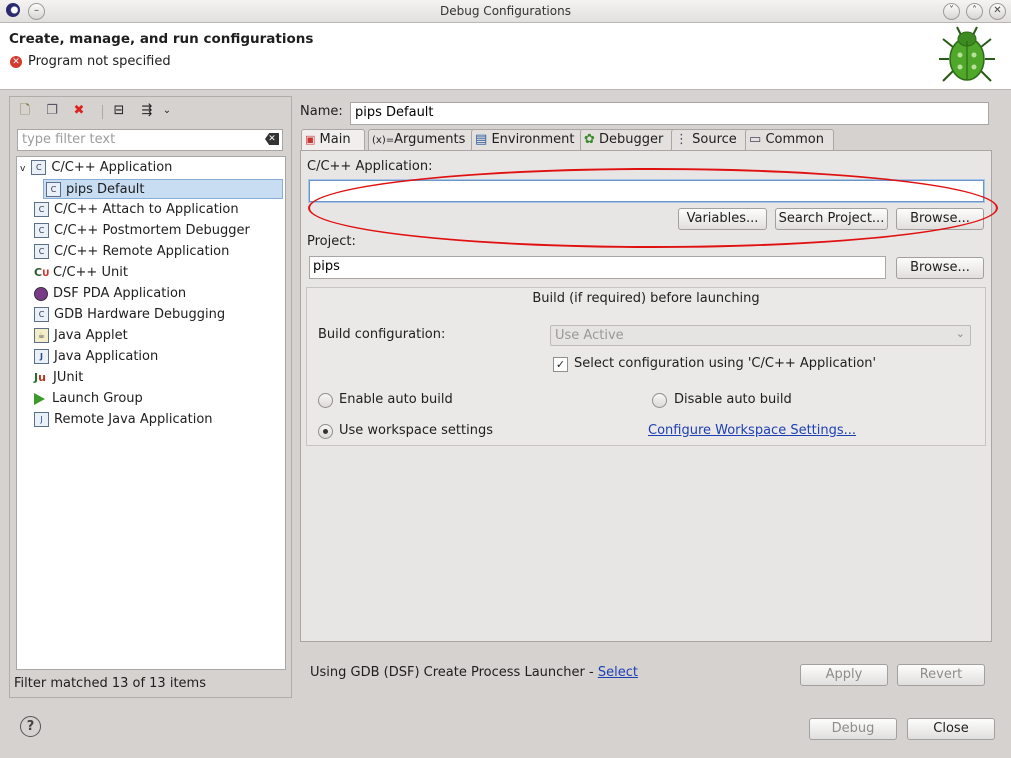  I want to click on j-icon: J, so click(41, 356).